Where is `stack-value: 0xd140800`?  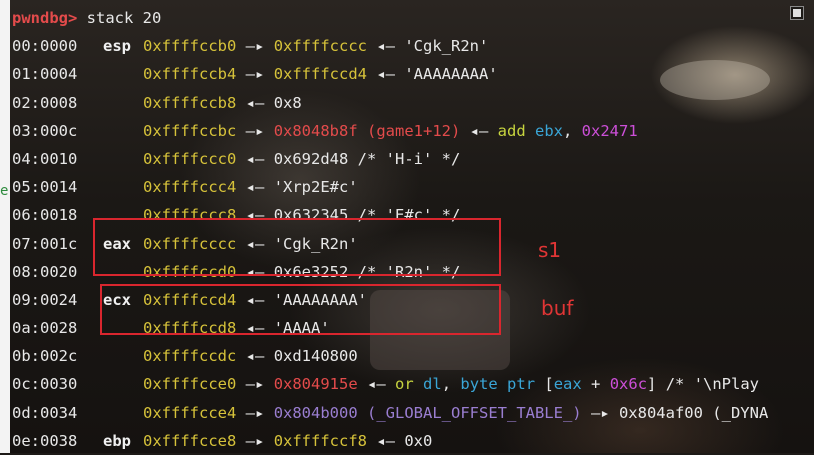
stack-value: 0xd140800 is located at coordinates (315, 356).